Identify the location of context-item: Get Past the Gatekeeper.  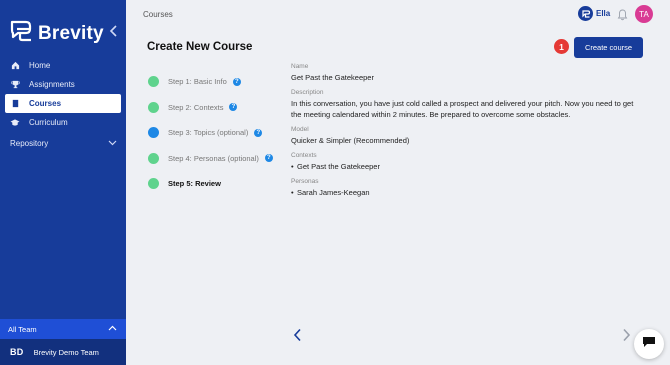
(466, 166).